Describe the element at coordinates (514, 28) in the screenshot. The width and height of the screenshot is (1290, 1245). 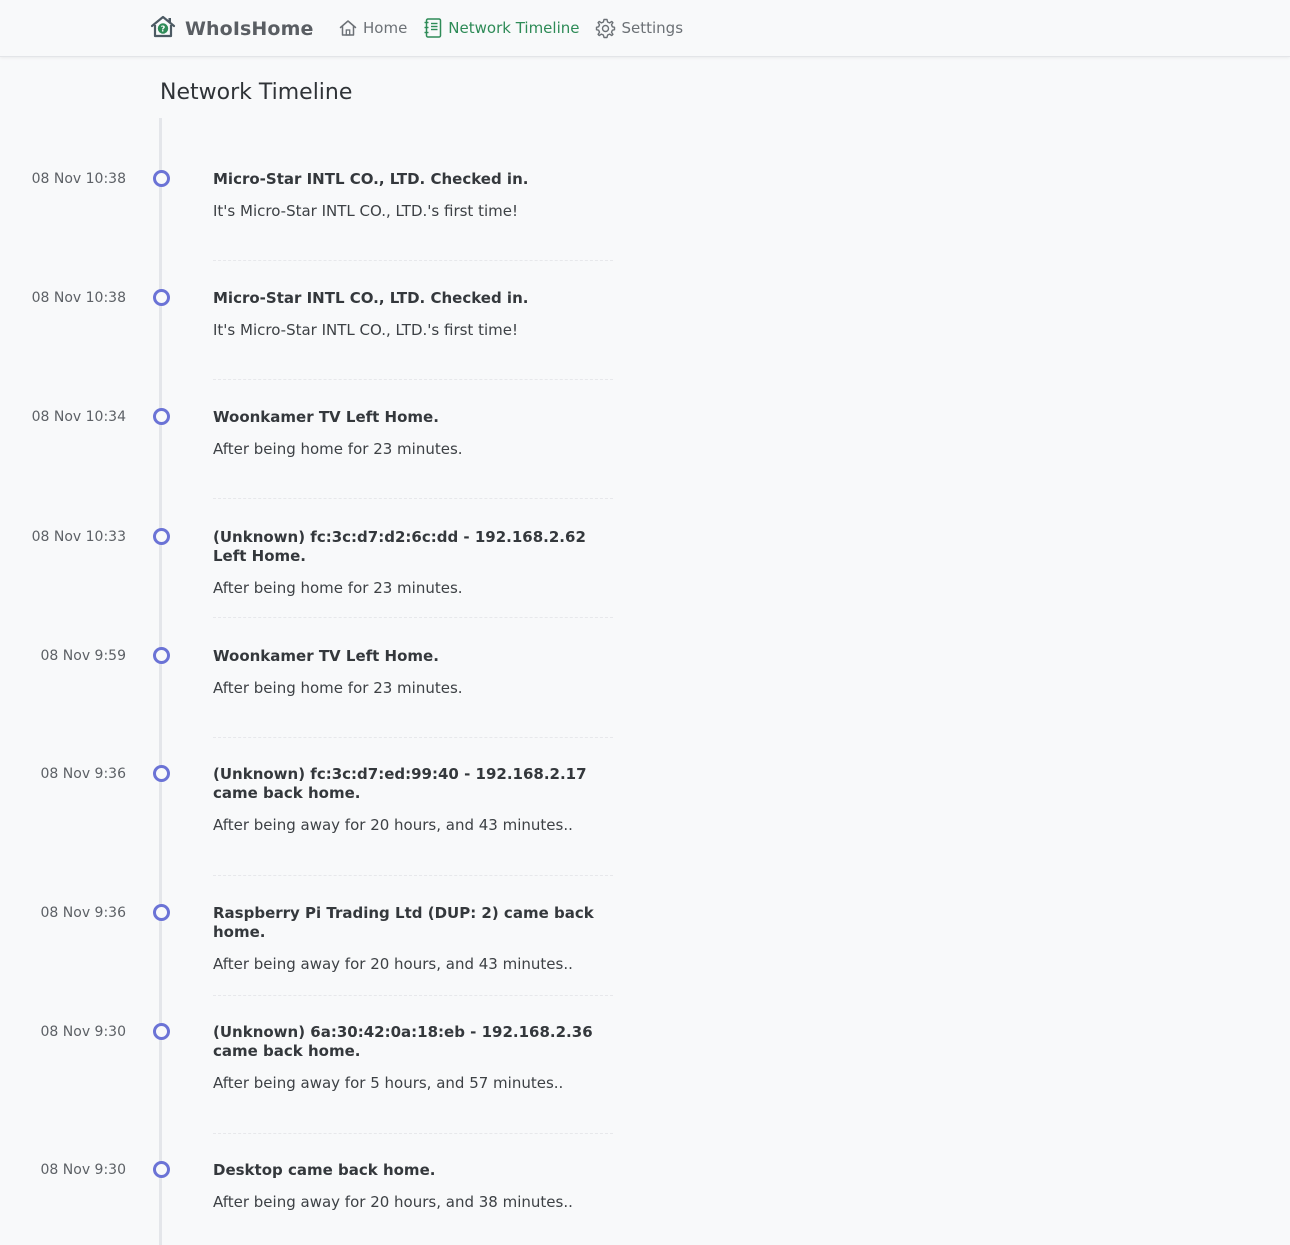
I see `nav-network-timeline-label: Network Timeline` at that location.